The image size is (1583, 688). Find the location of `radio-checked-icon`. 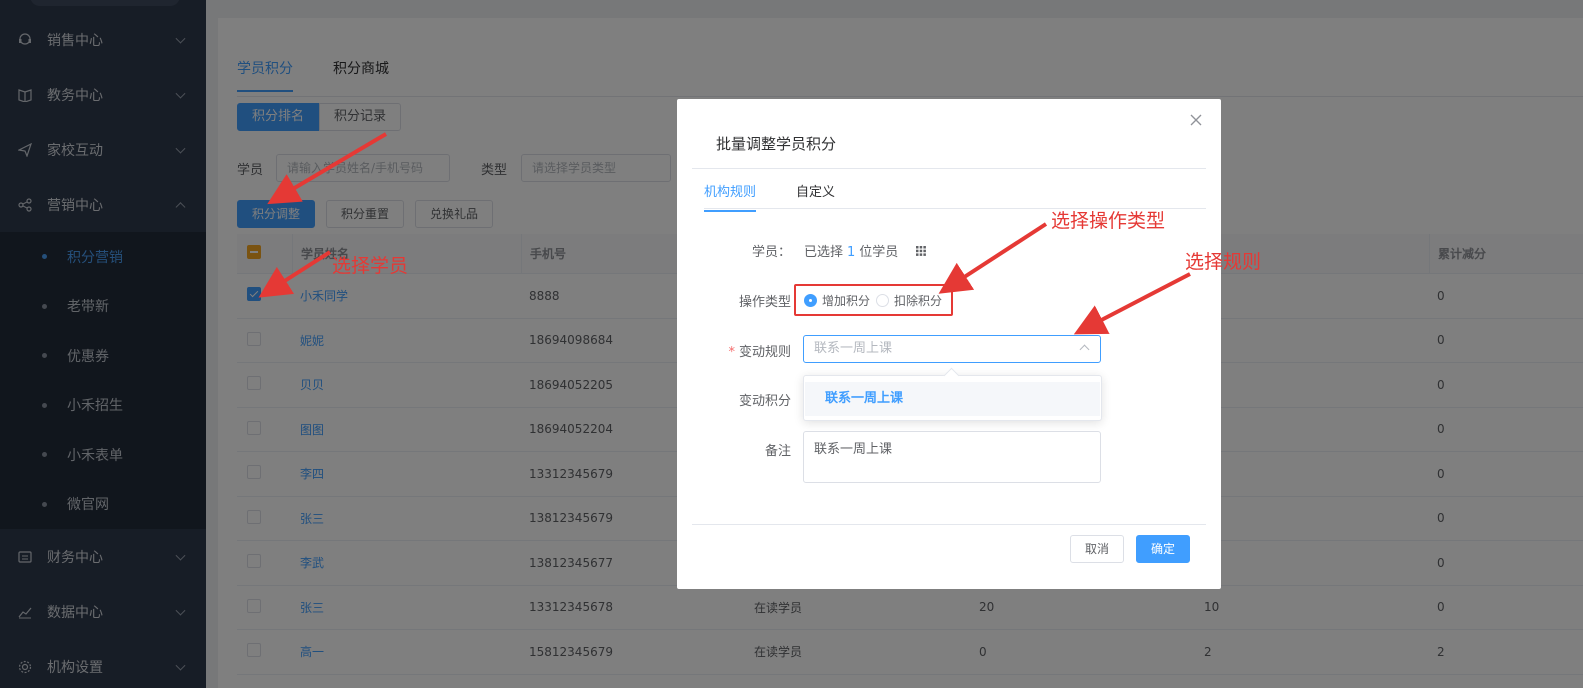

radio-checked-icon is located at coordinates (810, 300).